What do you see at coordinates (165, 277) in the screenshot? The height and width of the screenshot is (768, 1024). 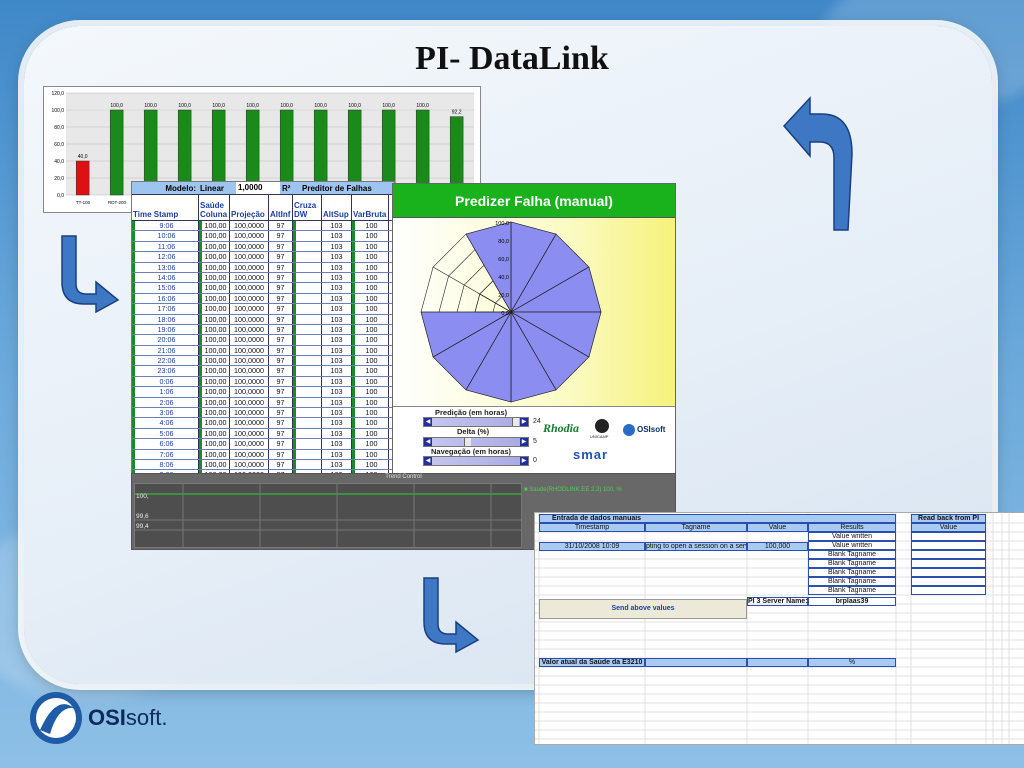 I see `table-cell: 14:06` at bounding box center [165, 277].